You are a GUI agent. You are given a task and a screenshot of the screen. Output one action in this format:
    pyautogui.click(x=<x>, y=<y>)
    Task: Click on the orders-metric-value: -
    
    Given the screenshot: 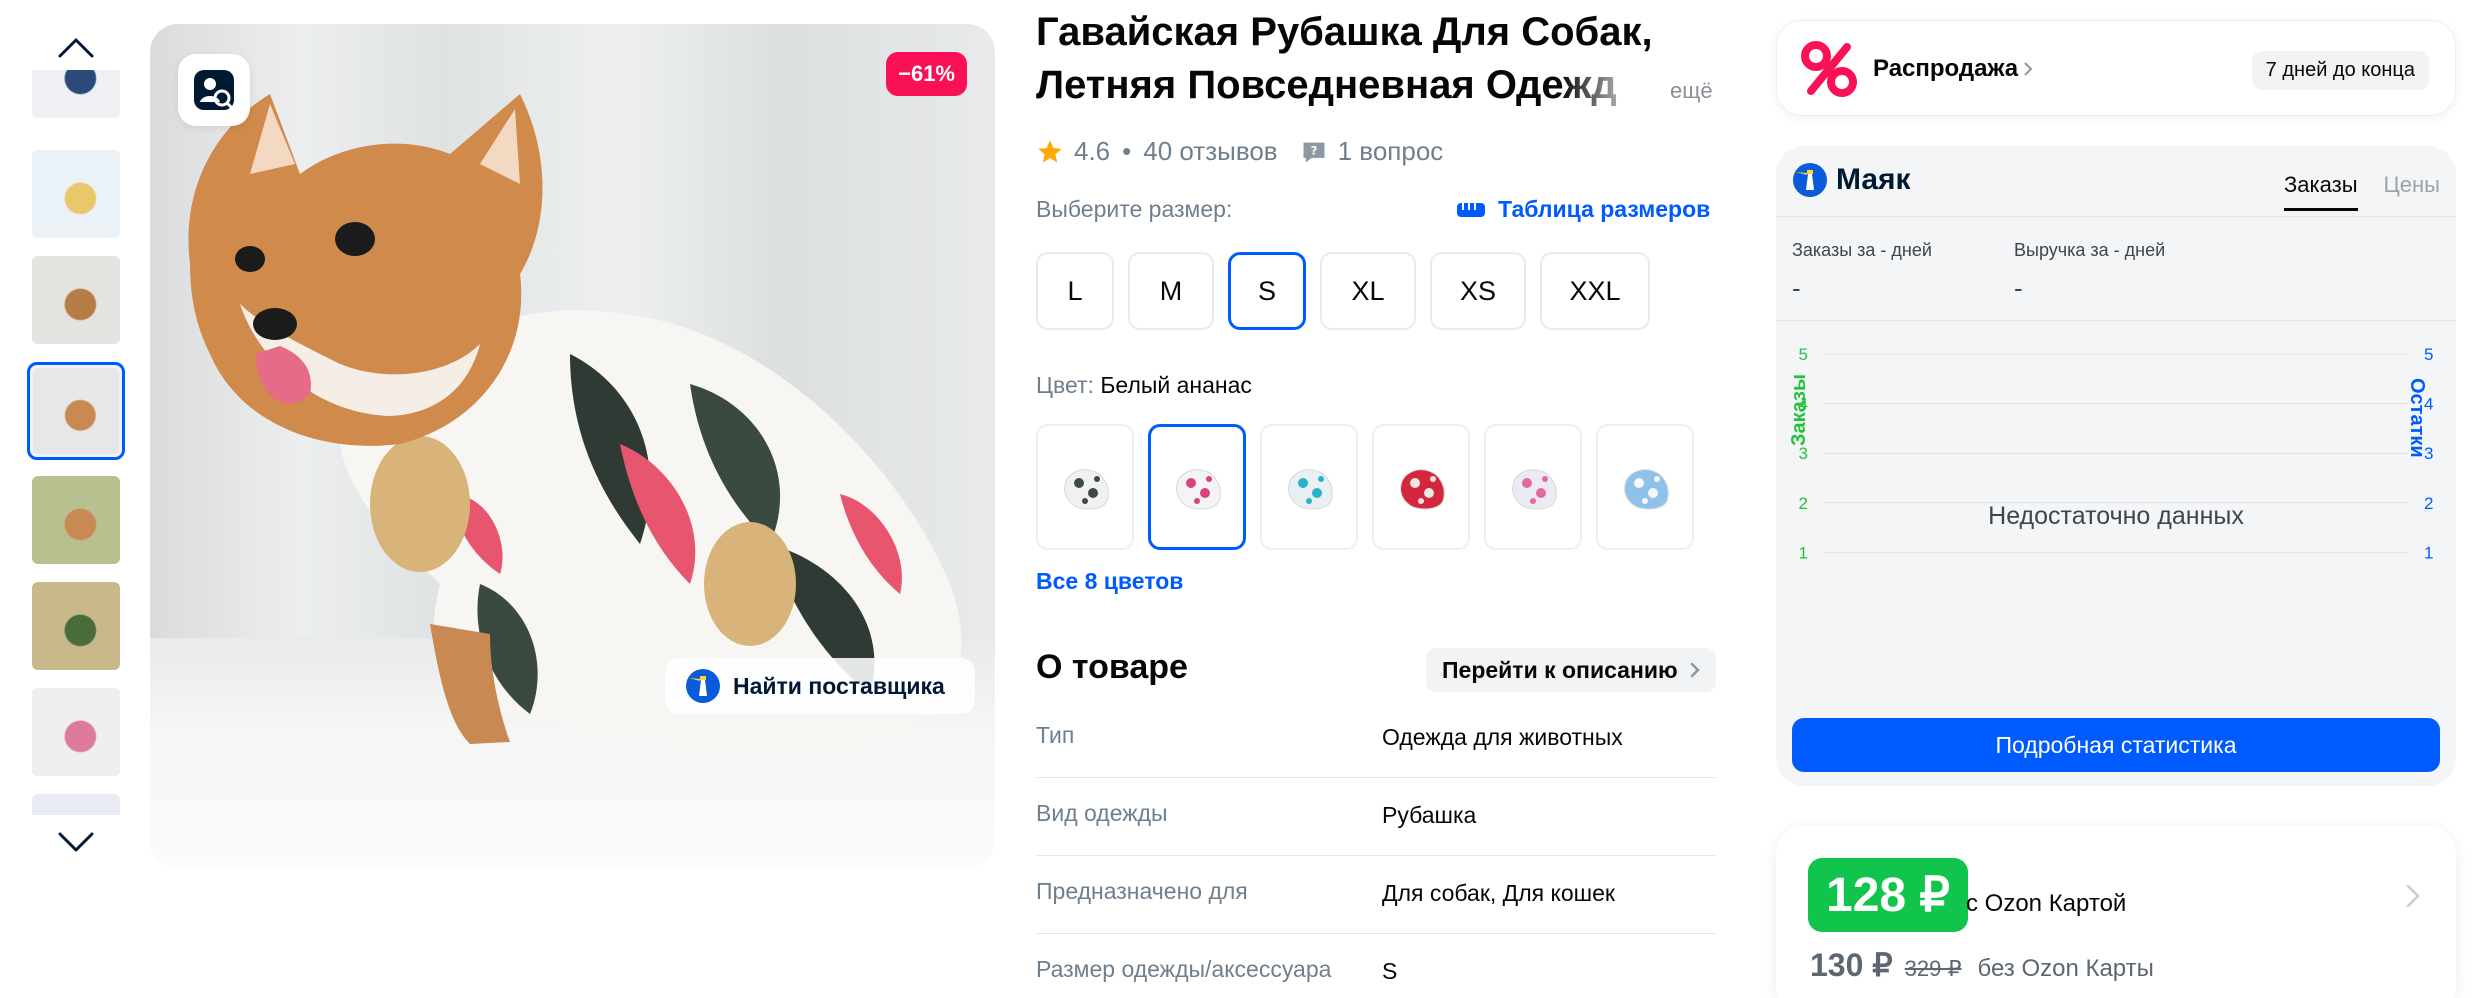 What is the action you would take?
    pyautogui.click(x=1796, y=288)
    